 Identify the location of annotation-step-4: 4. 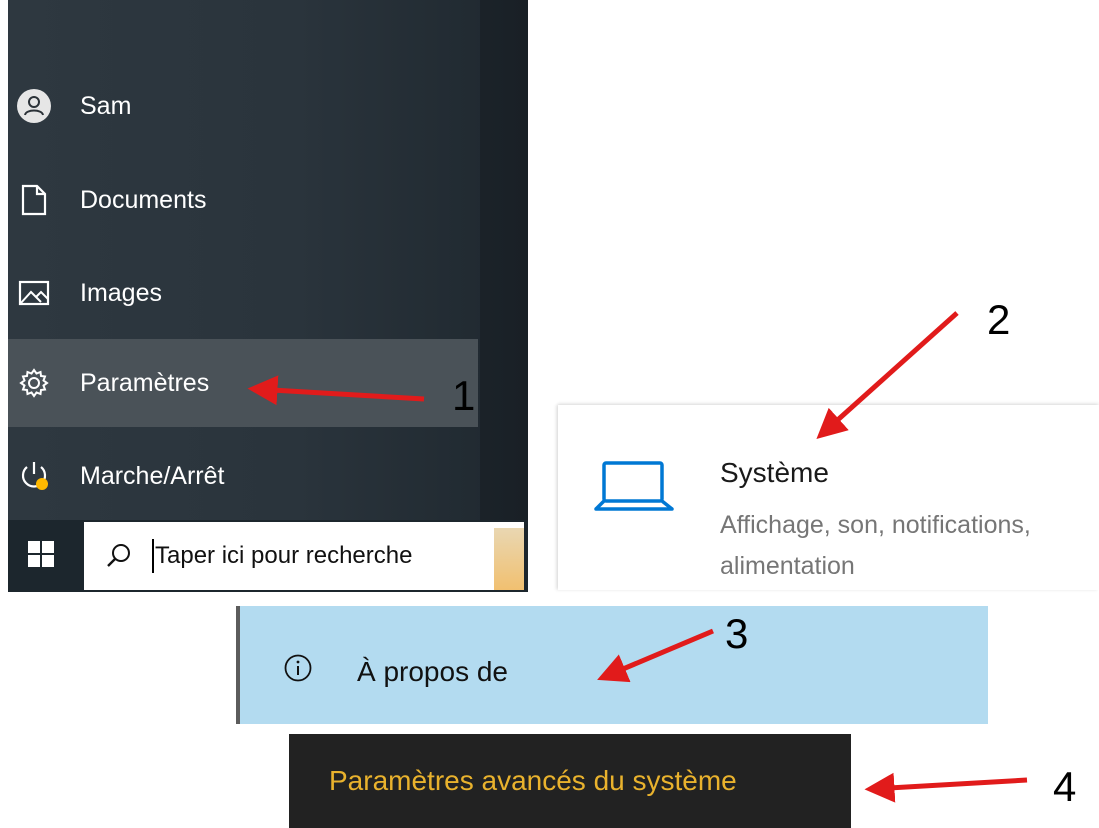
(1065, 786).